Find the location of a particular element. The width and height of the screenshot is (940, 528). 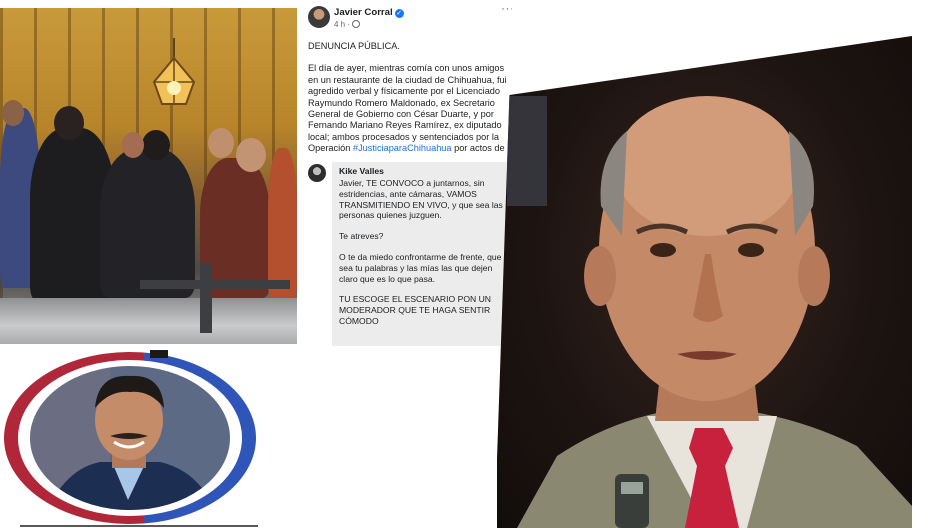

post-heading: DENUNCIA PÚBLICA. is located at coordinates (354, 46).